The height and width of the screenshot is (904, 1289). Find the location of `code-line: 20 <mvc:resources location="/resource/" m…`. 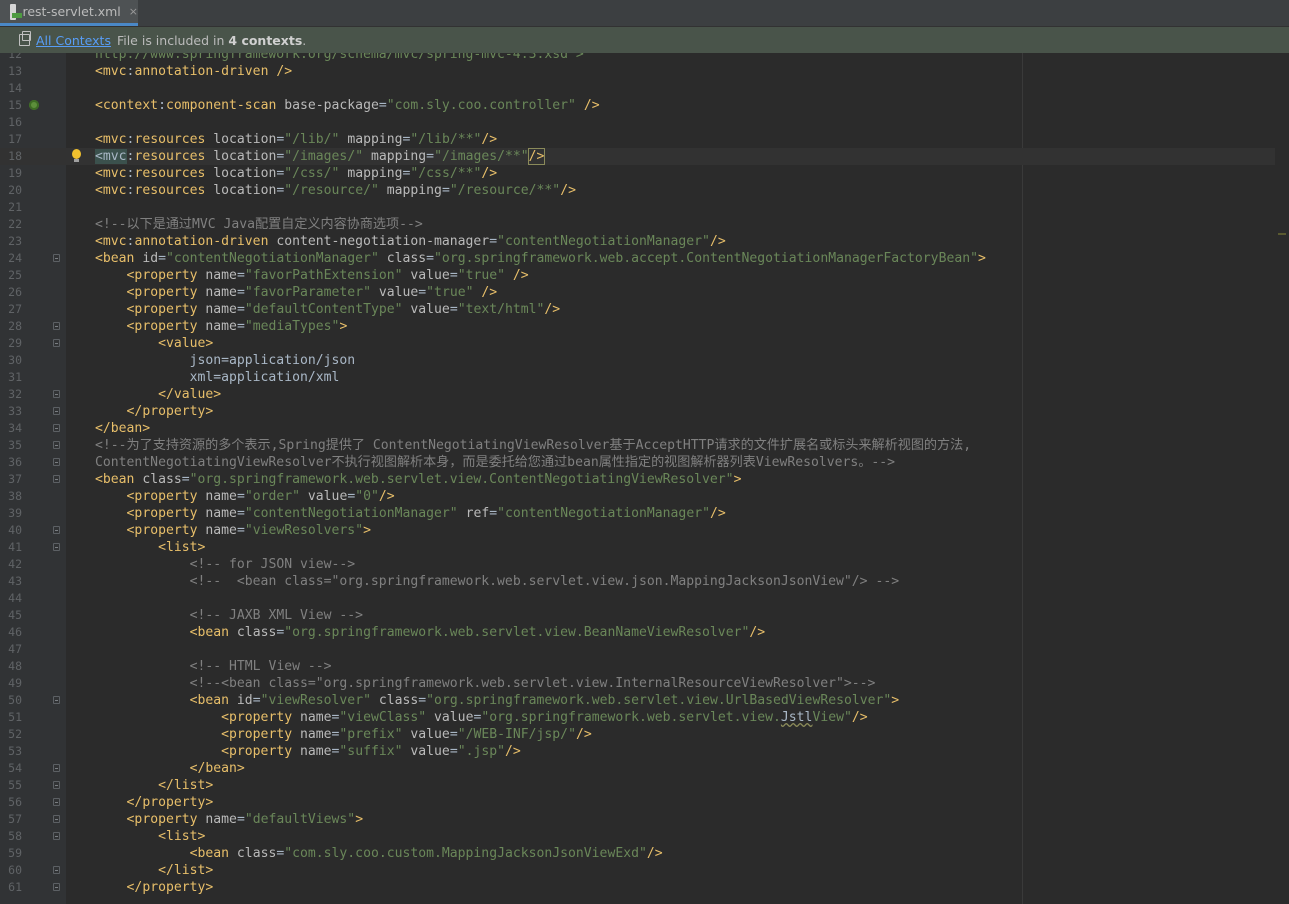

code-line: 20 <mvc:resources location="/resource/" m… is located at coordinates (644, 190).